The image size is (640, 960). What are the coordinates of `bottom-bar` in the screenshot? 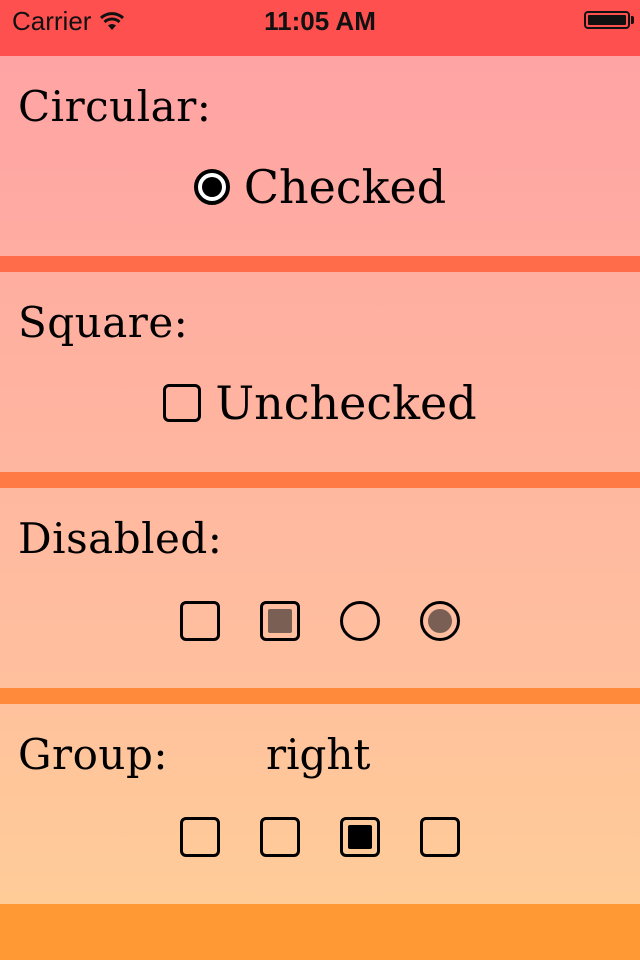 It's located at (320, 932).